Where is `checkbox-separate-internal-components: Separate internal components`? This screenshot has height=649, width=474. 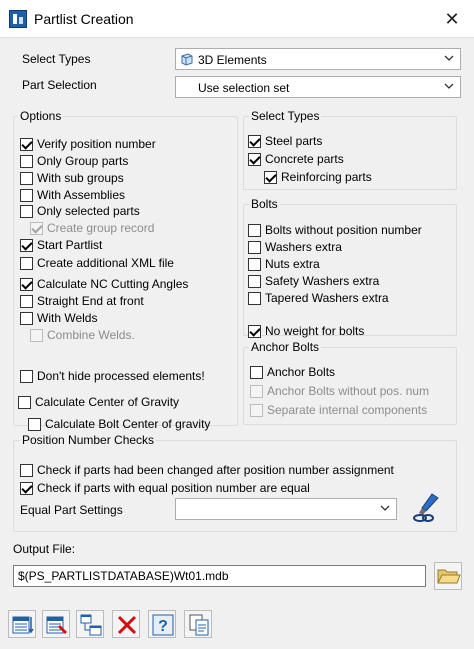 checkbox-separate-internal-components: Separate internal components is located at coordinates (338, 410).